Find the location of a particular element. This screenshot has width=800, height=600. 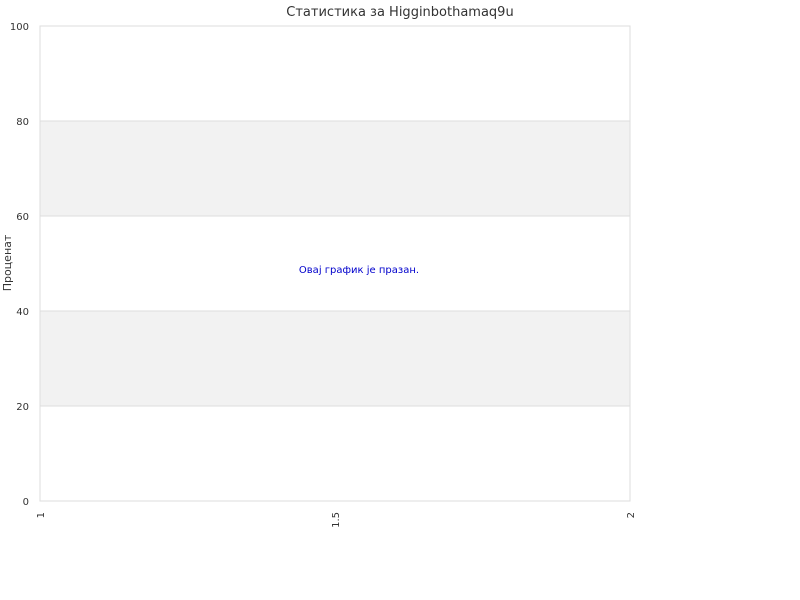

y-tick-label: 100 is located at coordinates (19, 27).